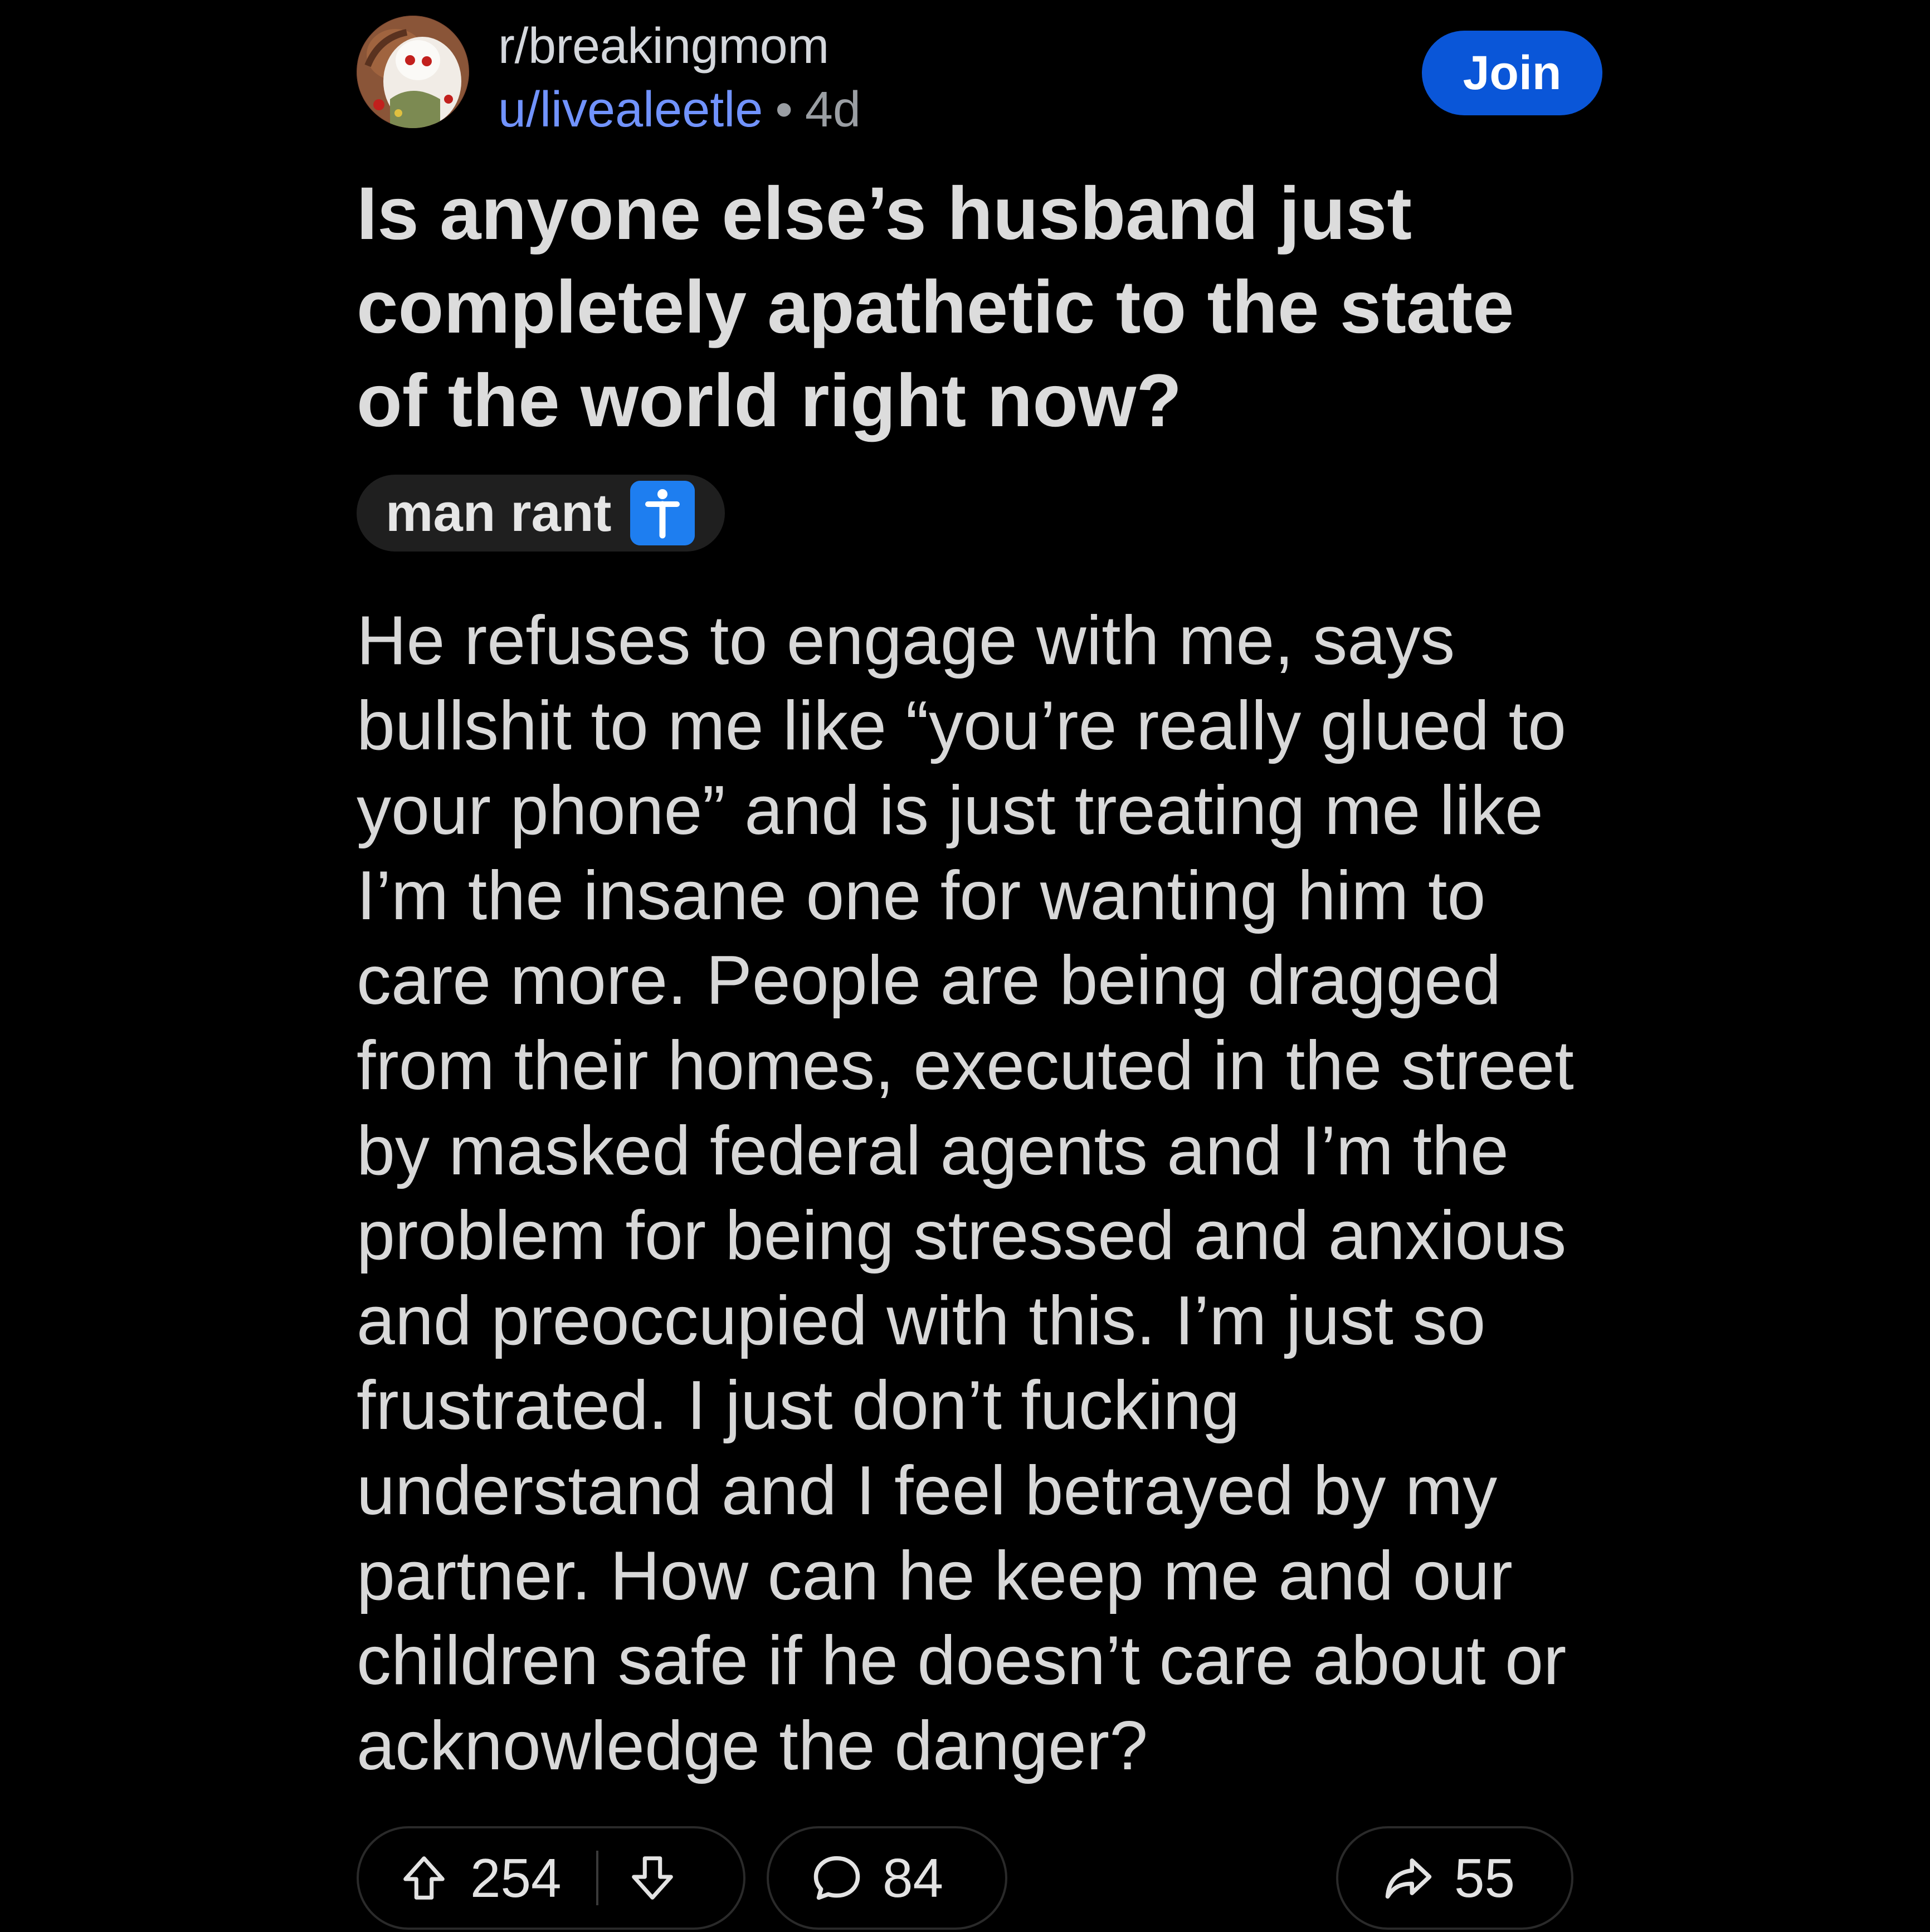  I want to click on subreddit-name: r/breakingmom, so click(679, 46).